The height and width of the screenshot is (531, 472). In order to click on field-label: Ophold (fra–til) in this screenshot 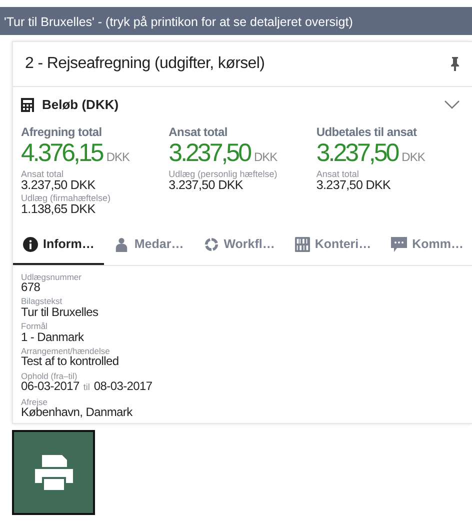, I will do `click(49, 376)`.